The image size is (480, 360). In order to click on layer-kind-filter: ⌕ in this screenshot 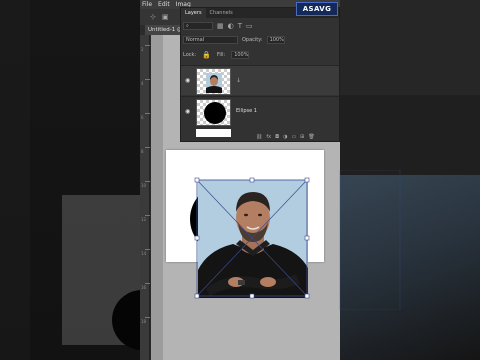, I will do `click(198, 26)`.